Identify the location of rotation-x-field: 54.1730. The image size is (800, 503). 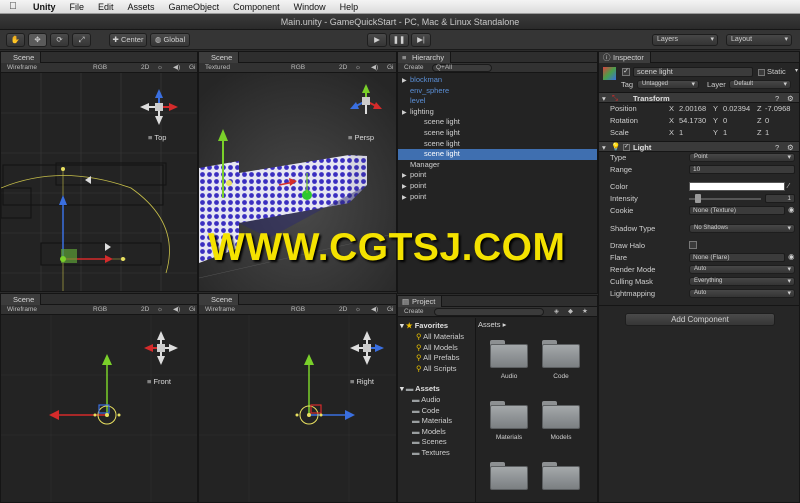
(692, 120).